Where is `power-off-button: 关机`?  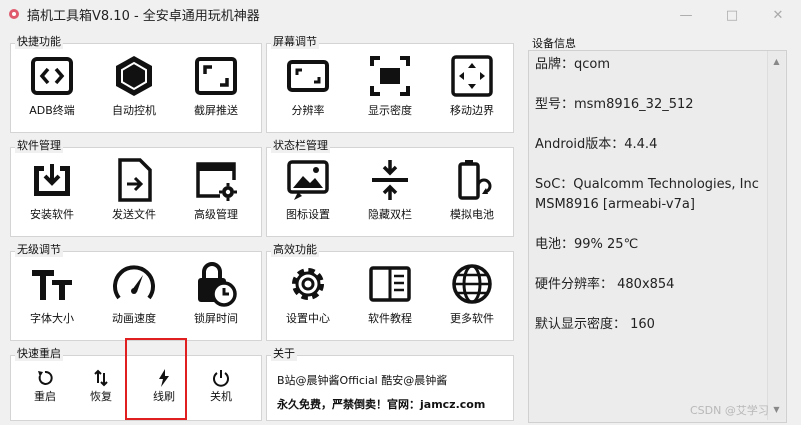 power-off-button: 关机 is located at coordinates (221, 391).